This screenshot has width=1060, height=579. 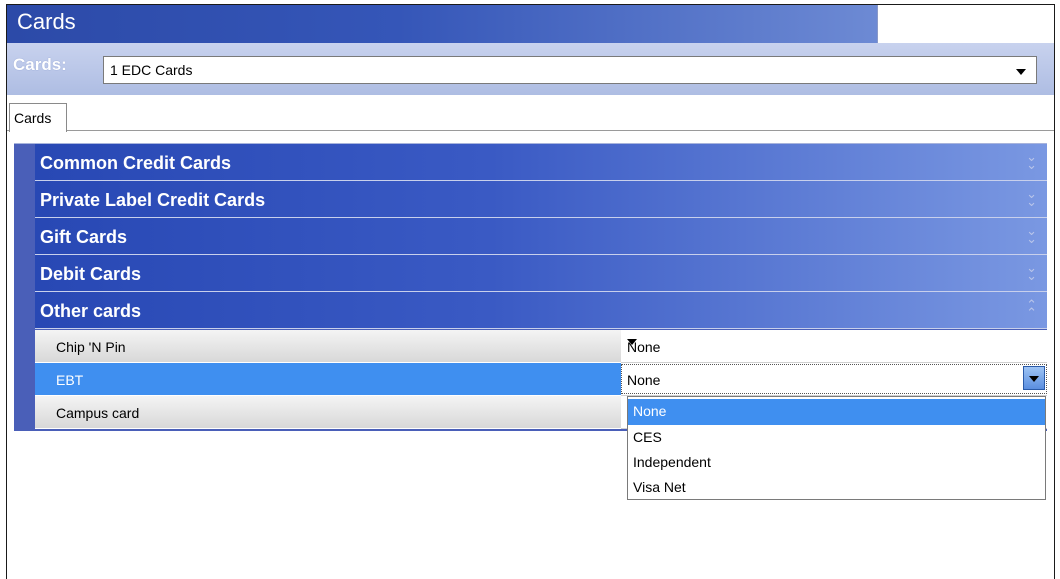 I want to click on option-label: Independent, so click(x=672, y=462).